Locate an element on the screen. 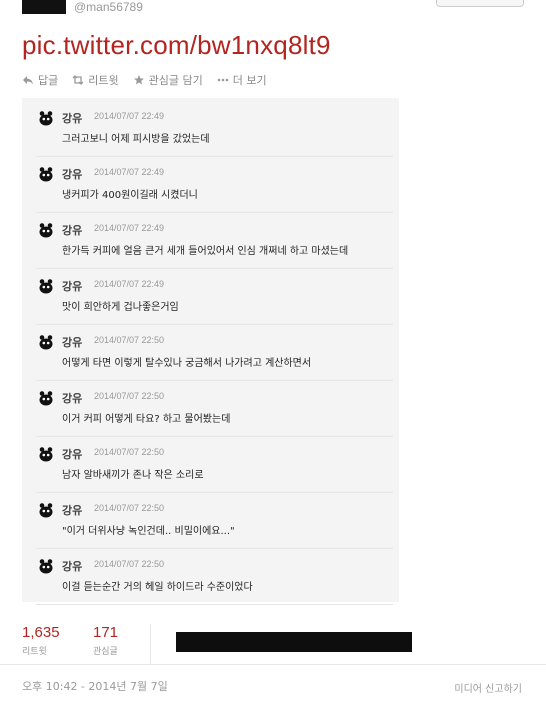  favorite-action: 관심글 담기 is located at coordinates (168, 80).